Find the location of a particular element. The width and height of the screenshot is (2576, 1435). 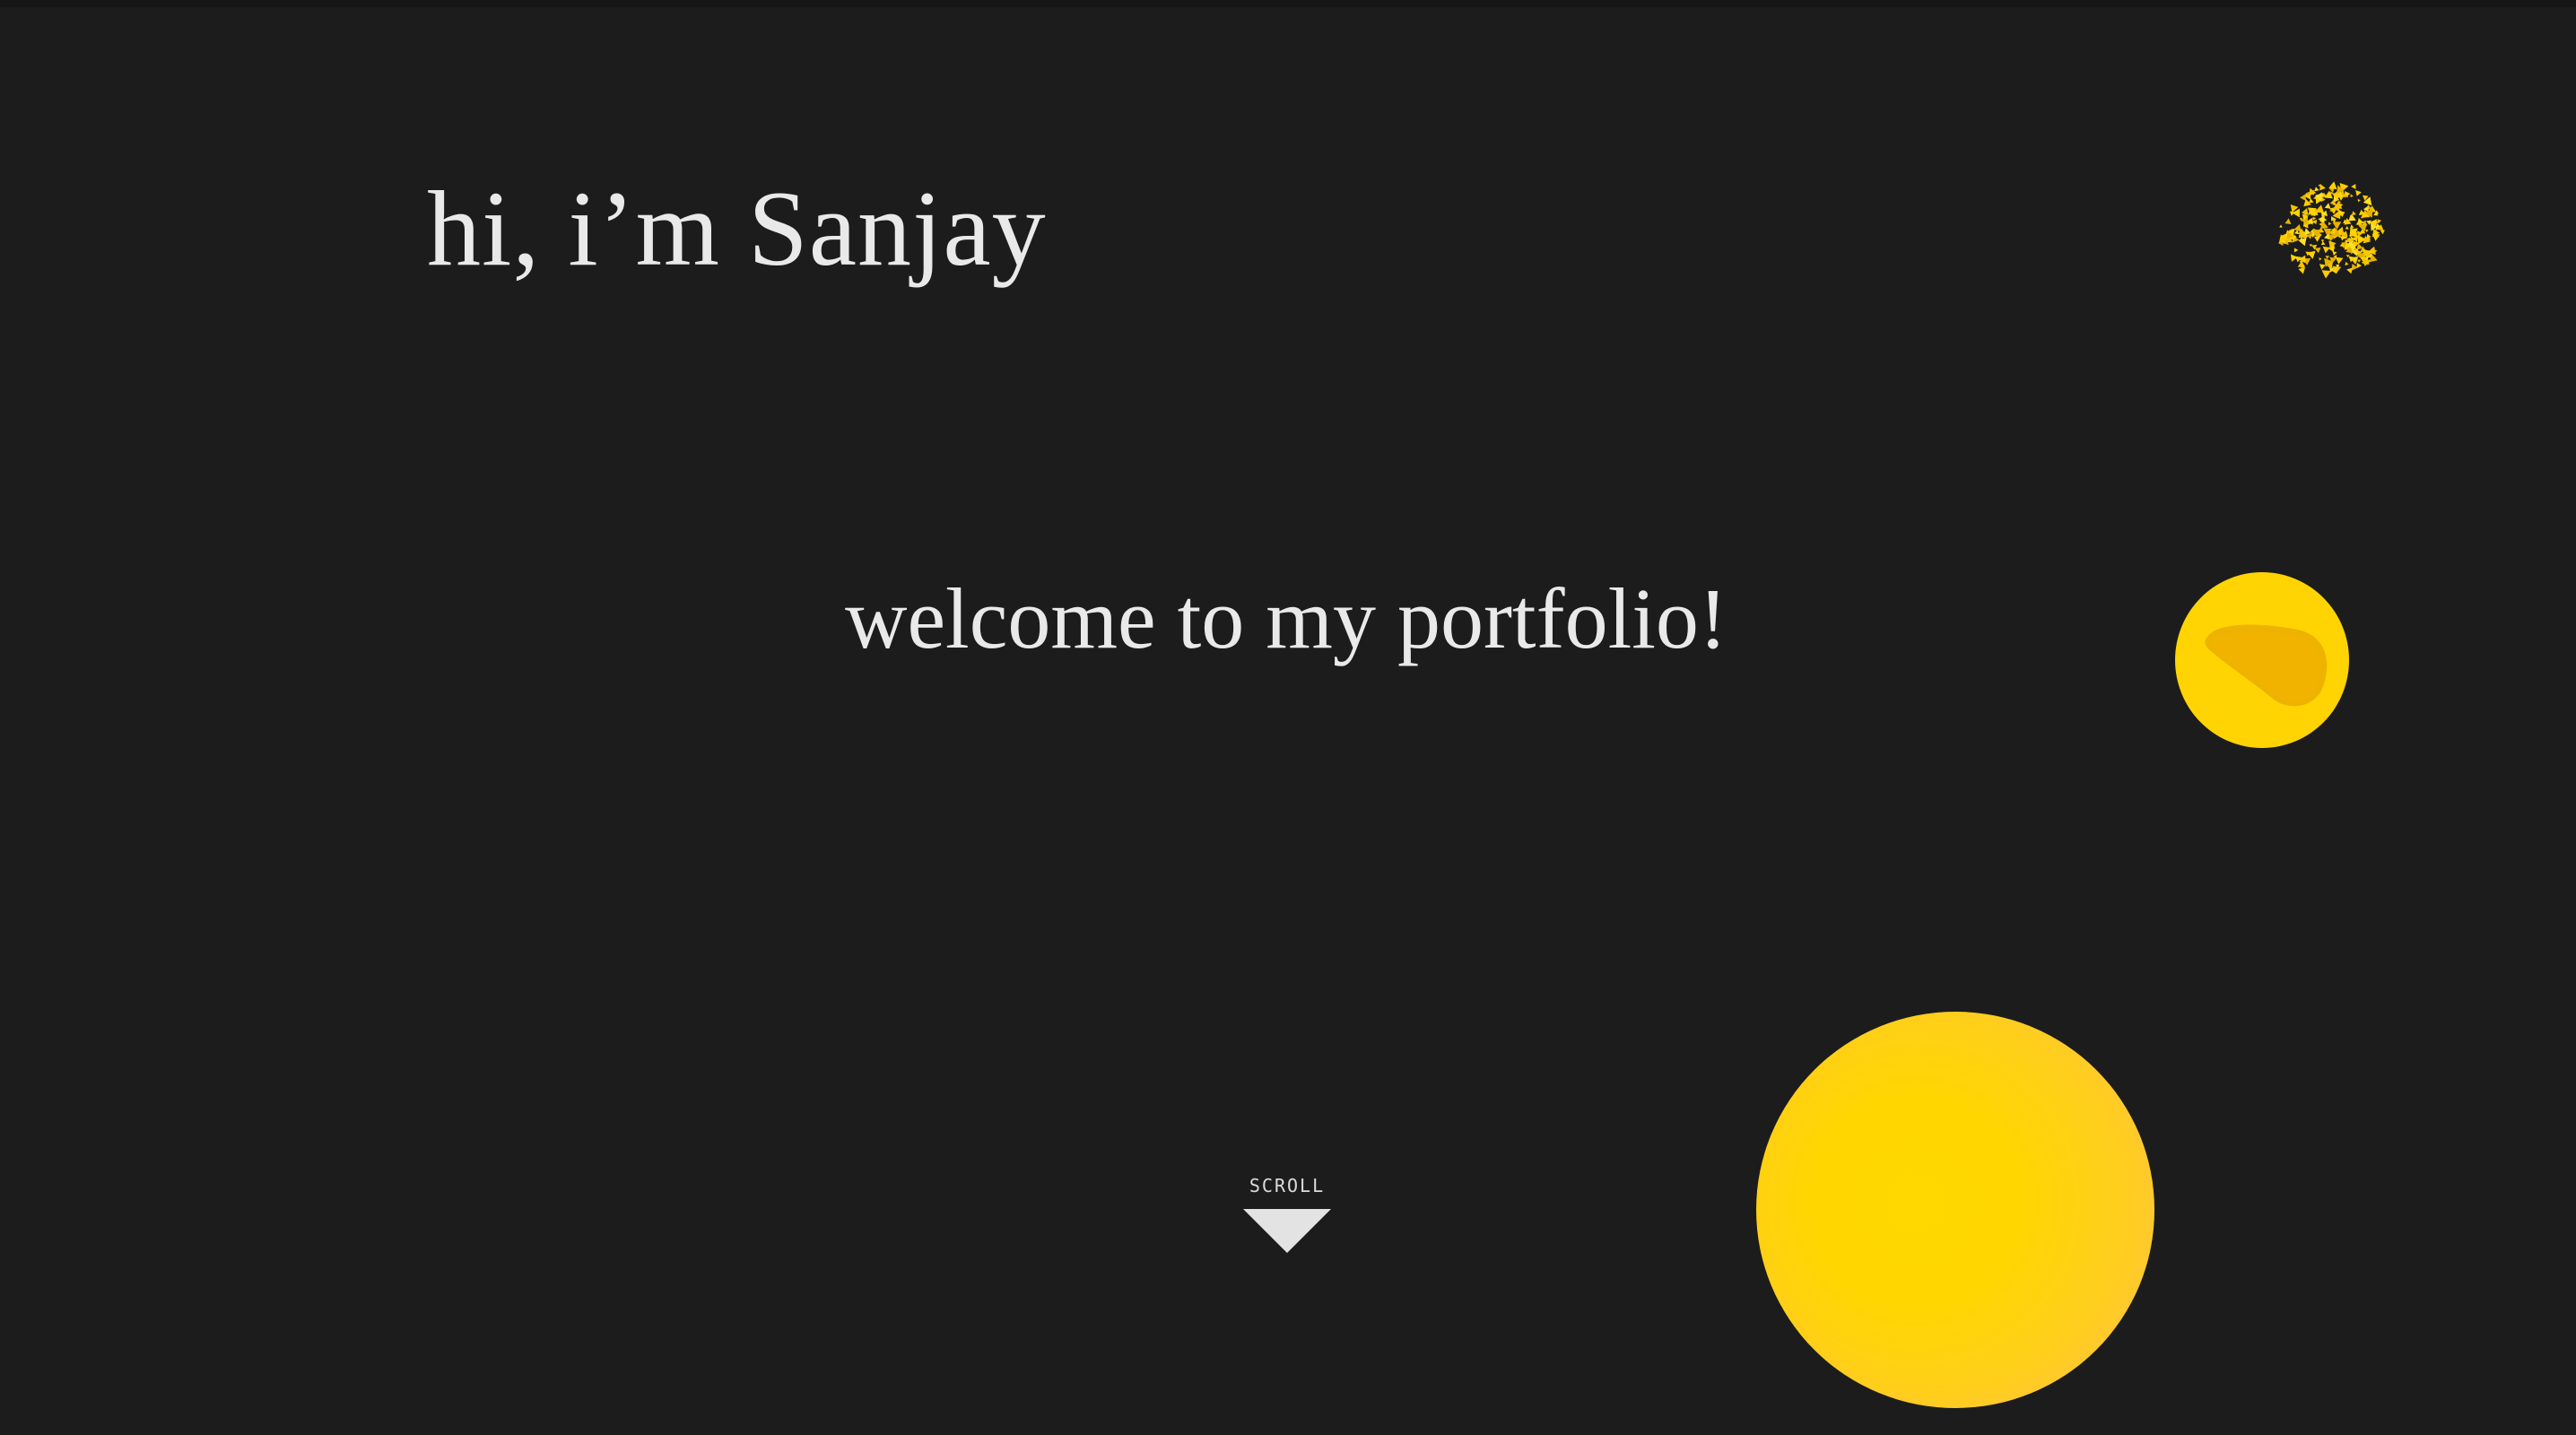

welcome-message-text: welcome to my portfolio! is located at coordinates (1286, 618).